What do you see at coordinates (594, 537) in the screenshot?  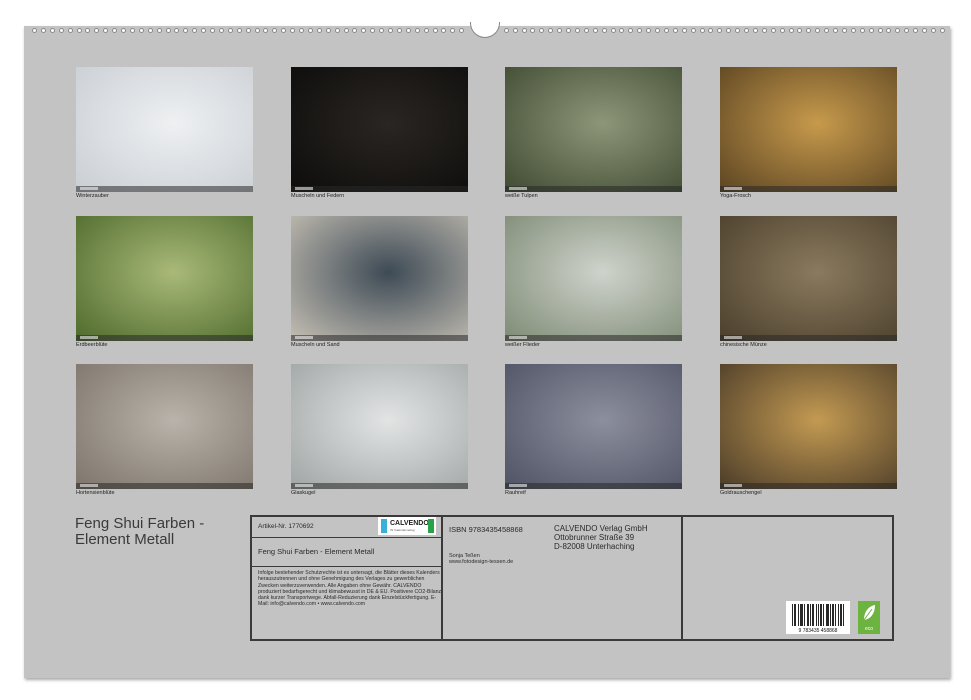 I see `publisher-street: Ottobrunner Straße 39` at bounding box center [594, 537].